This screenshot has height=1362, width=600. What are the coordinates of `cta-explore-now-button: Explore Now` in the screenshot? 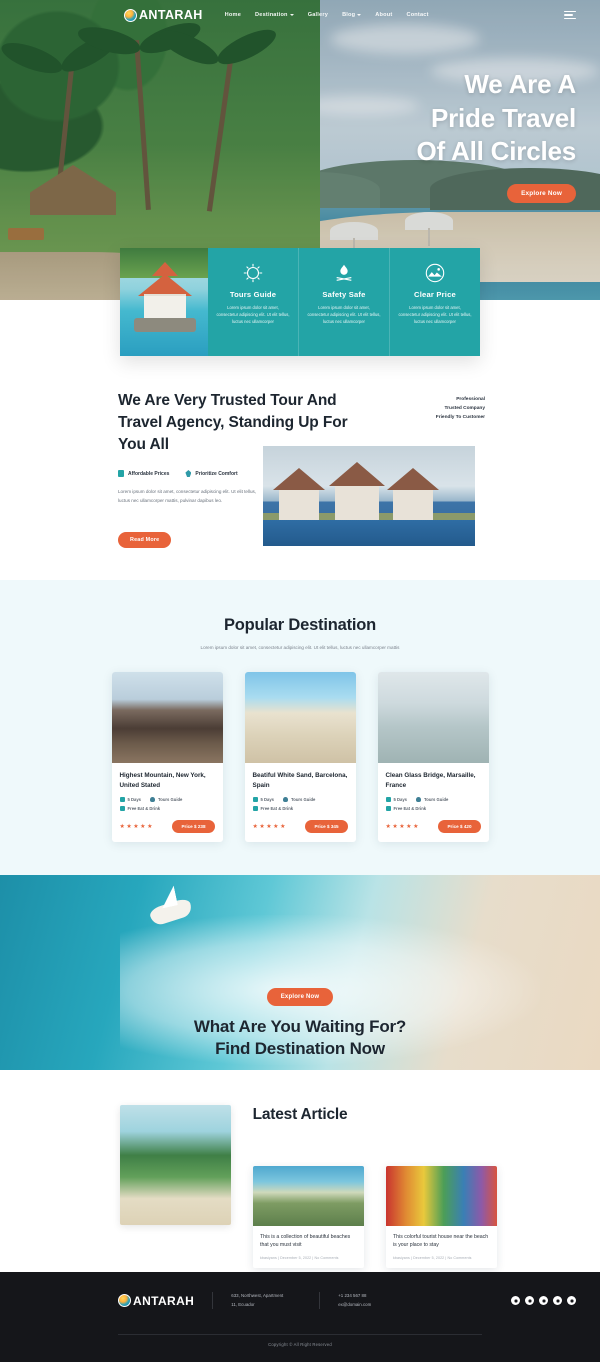 It's located at (300, 997).